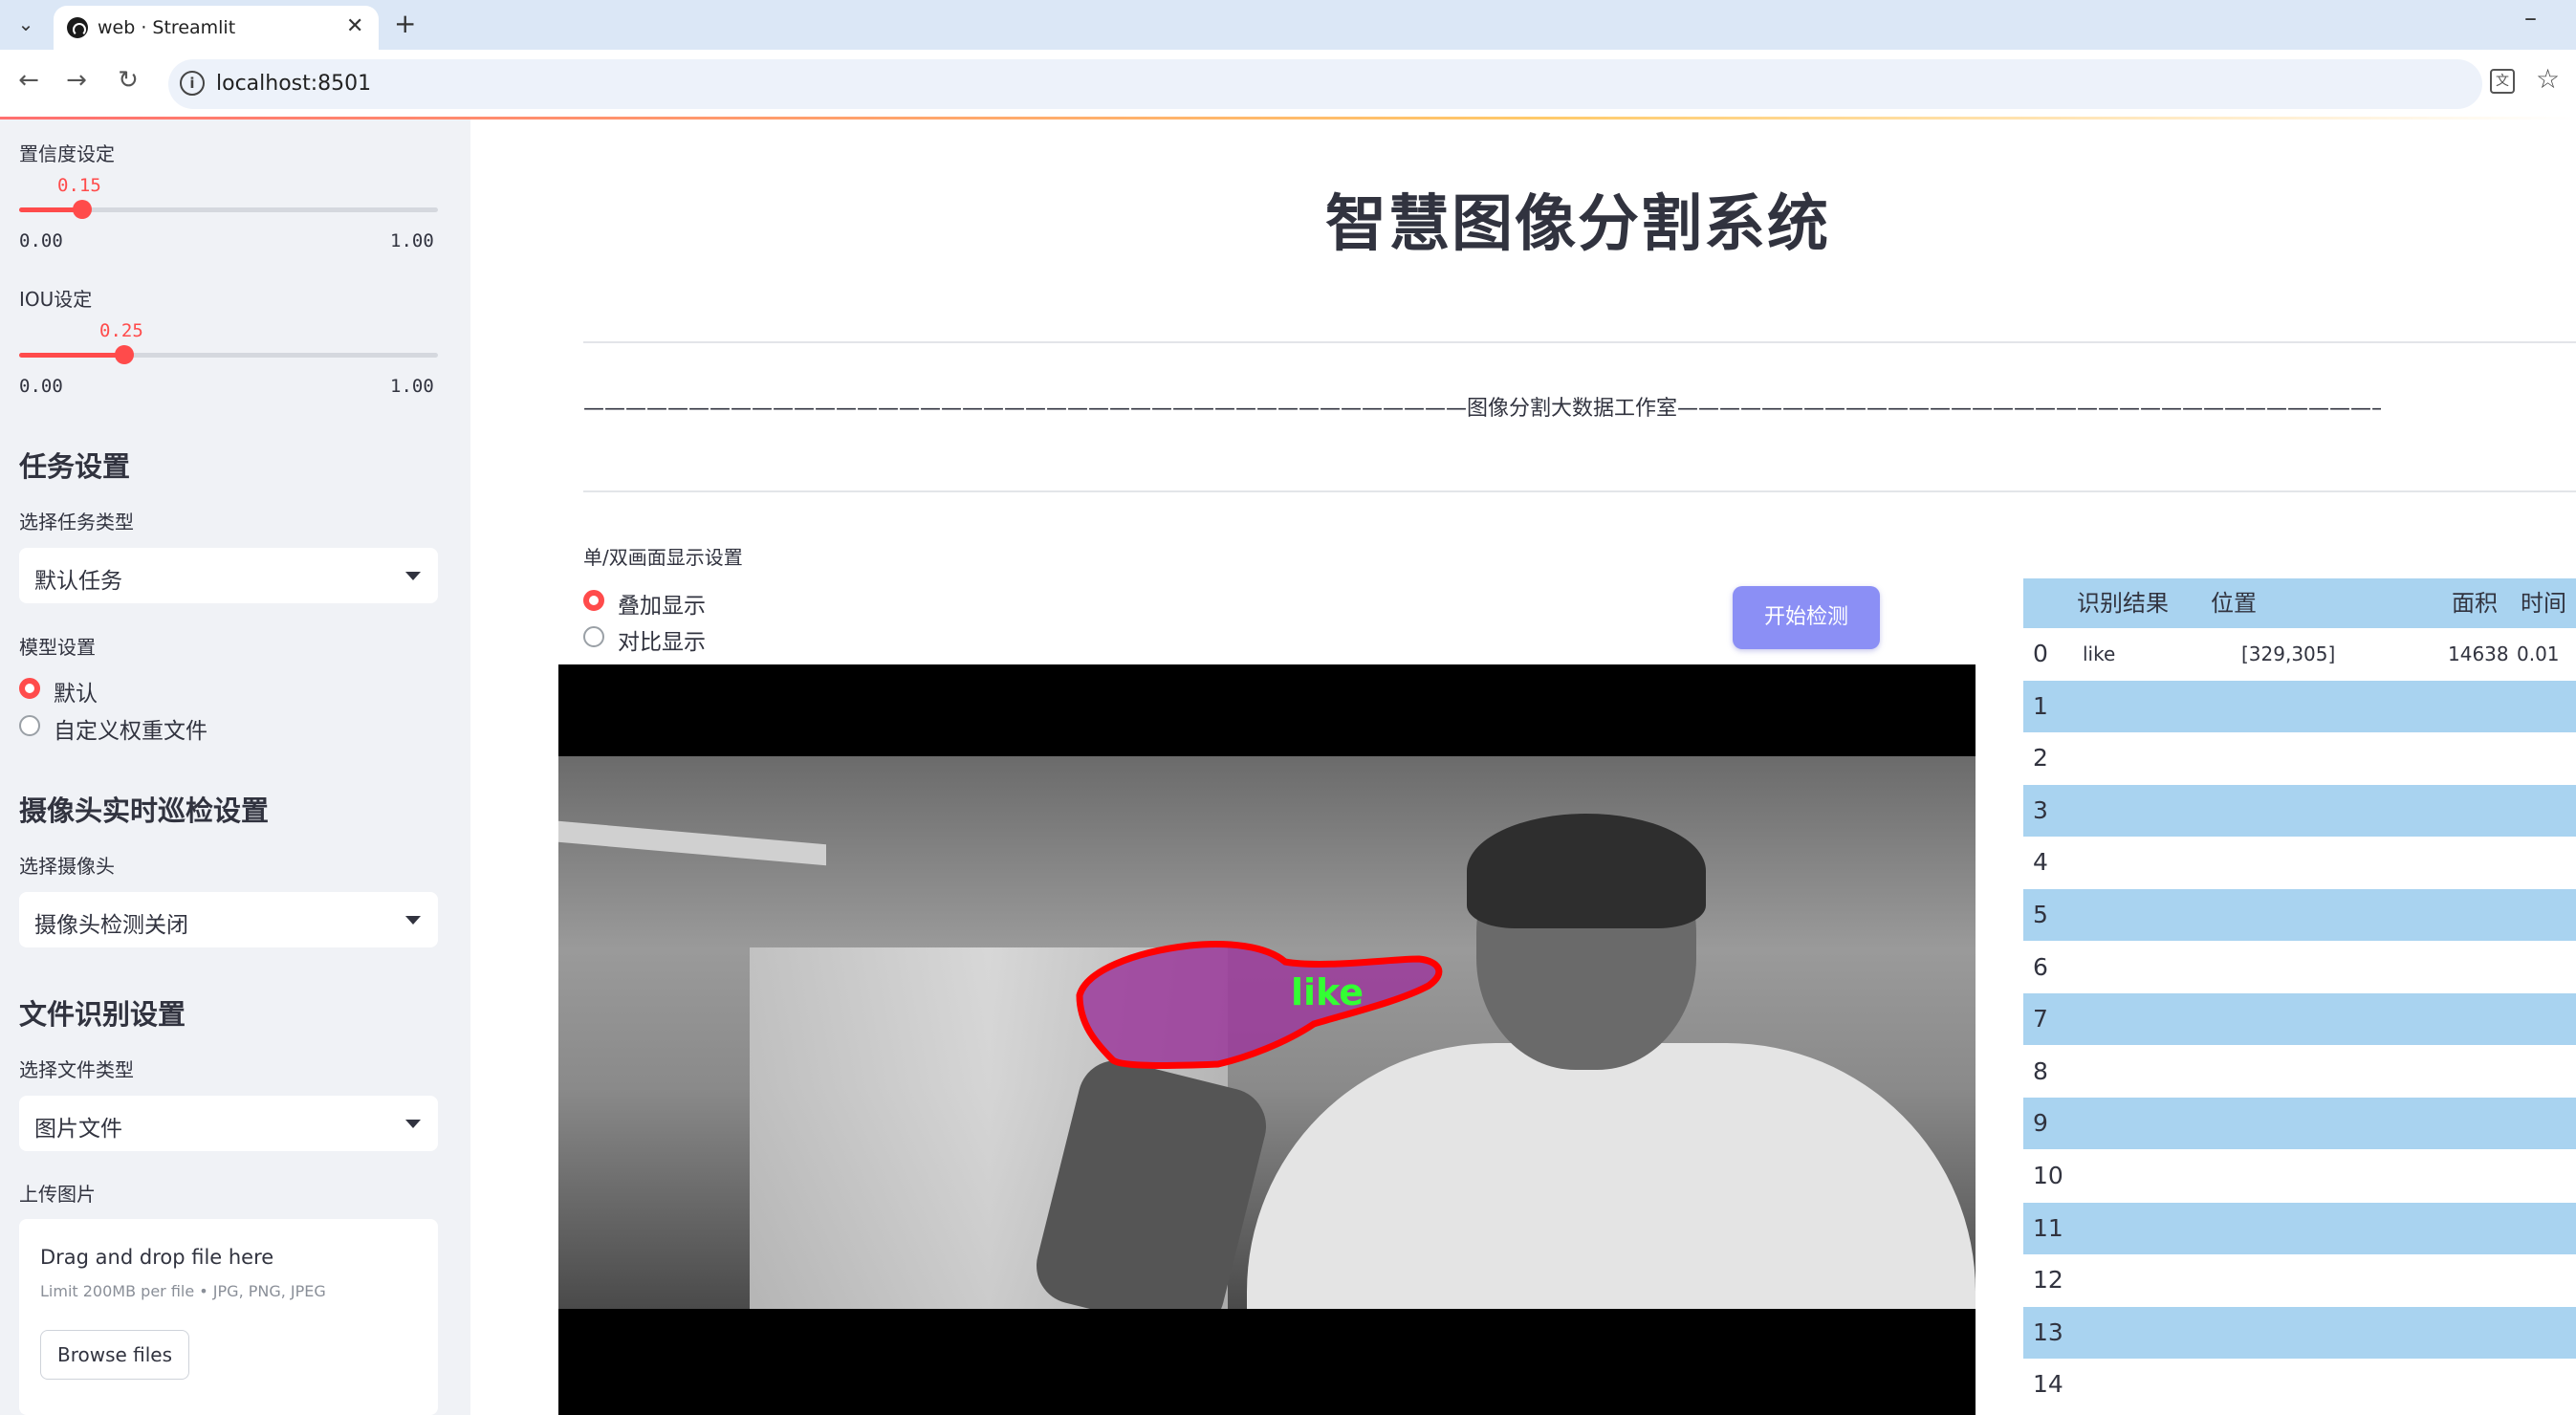  I want to click on row-index: 8, so click(2040, 1070).